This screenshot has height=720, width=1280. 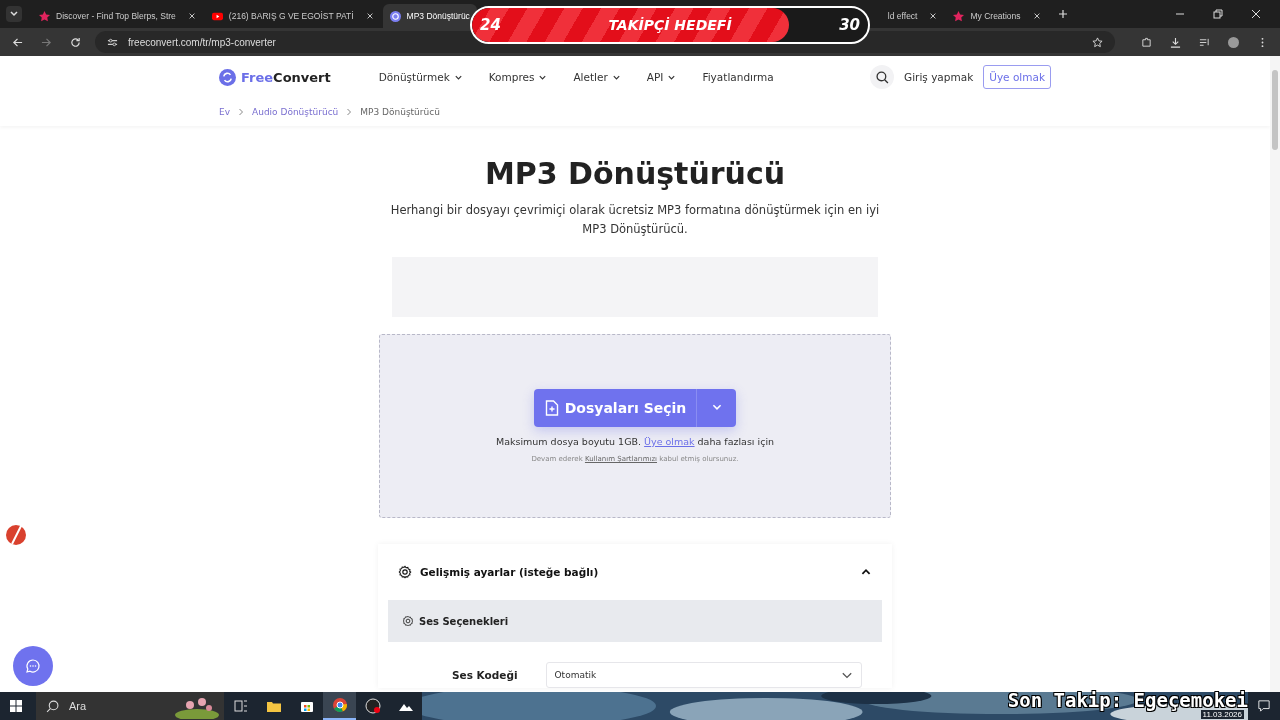 What do you see at coordinates (490, 25) in the screenshot?
I see `goal-current-count: 24` at bounding box center [490, 25].